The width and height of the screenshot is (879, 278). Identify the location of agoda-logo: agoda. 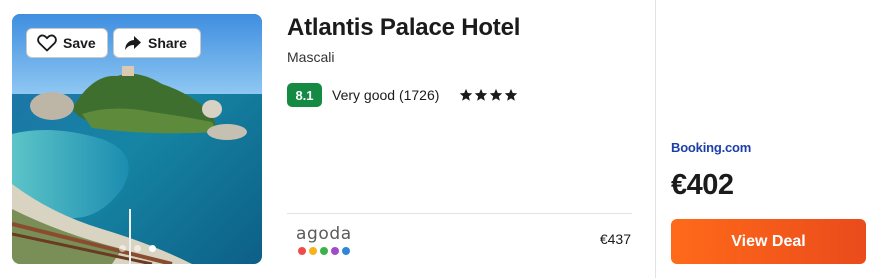
(328, 241).